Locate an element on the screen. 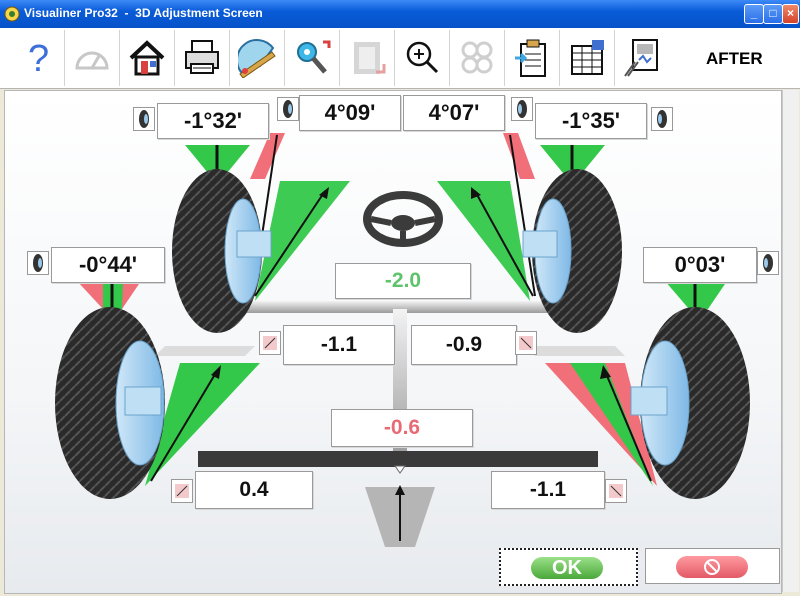  floor-shadow-left-front is located at coordinates (205, 351).